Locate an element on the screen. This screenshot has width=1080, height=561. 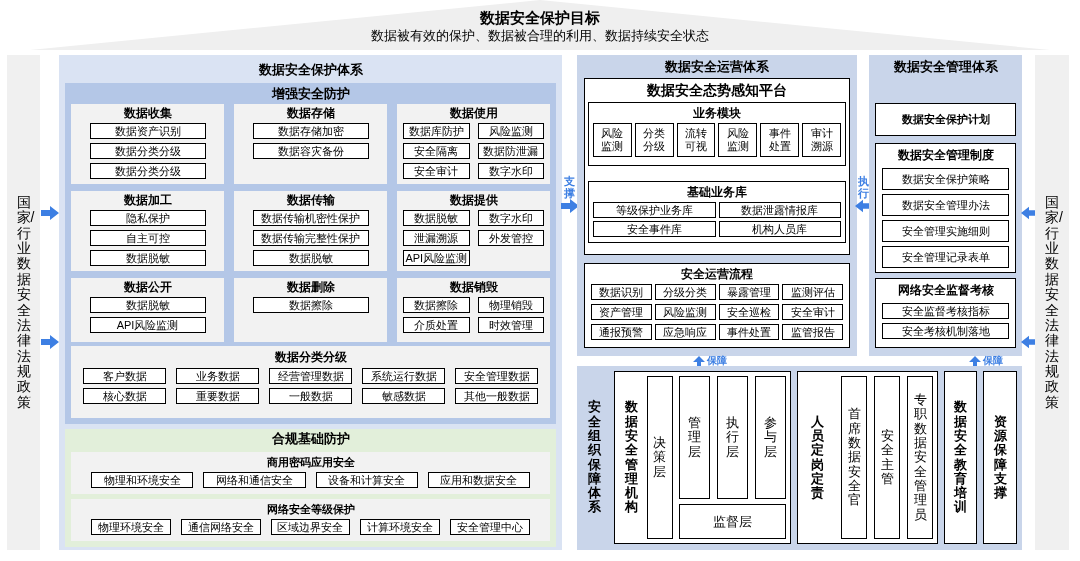
capability-item: 数据识别 is located at coordinates (621, 292).